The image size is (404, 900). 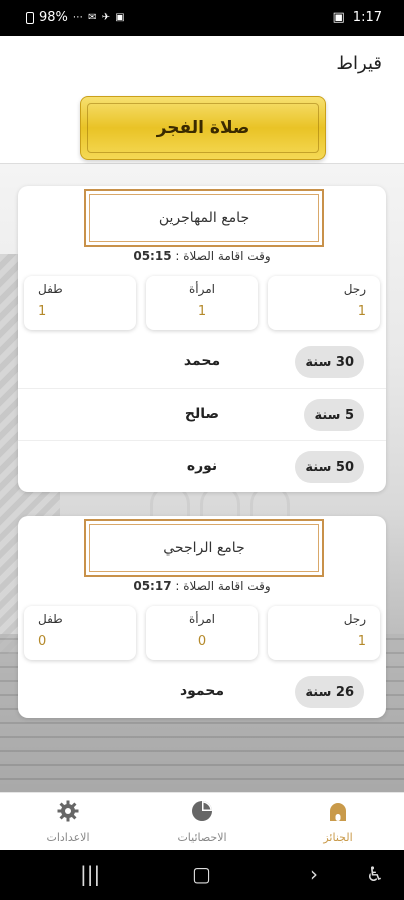 I want to click on deceased-list: محمود 26 سنة, so click(x=202, y=692).